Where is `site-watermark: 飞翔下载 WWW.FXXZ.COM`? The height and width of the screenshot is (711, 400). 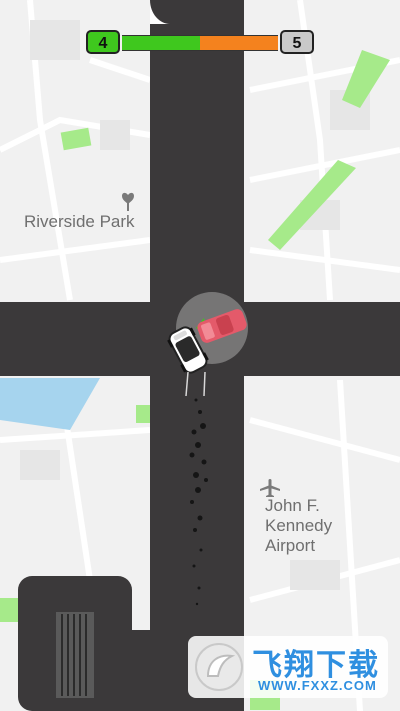
site-watermark: 飞翔下载 WWW.FXXZ.COM is located at coordinates (288, 667).